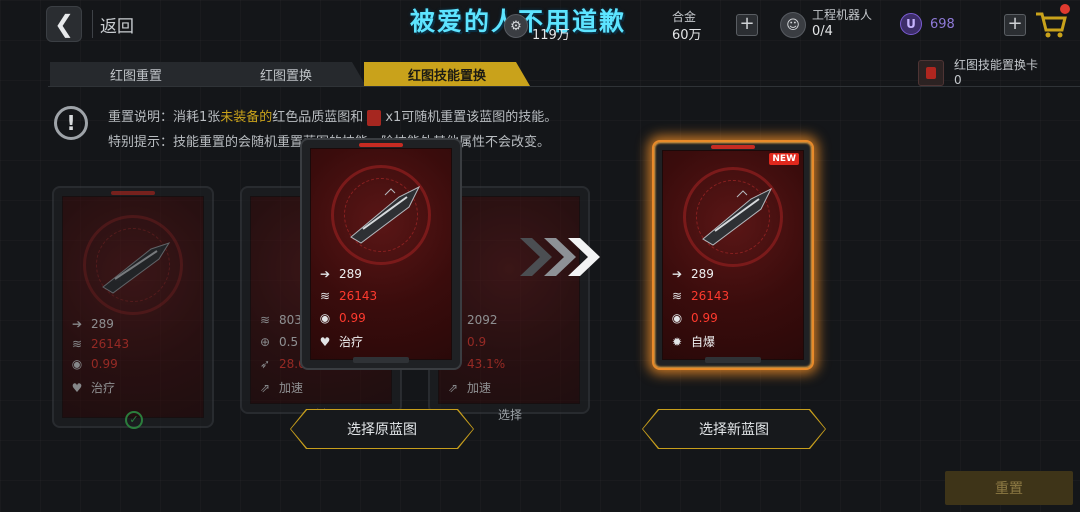 This screenshot has height=512, width=1080. What do you see at coordinates (684, 17) in the screenshot?
I see `resource-label-2: 合金` at bounding box center [684, 17].